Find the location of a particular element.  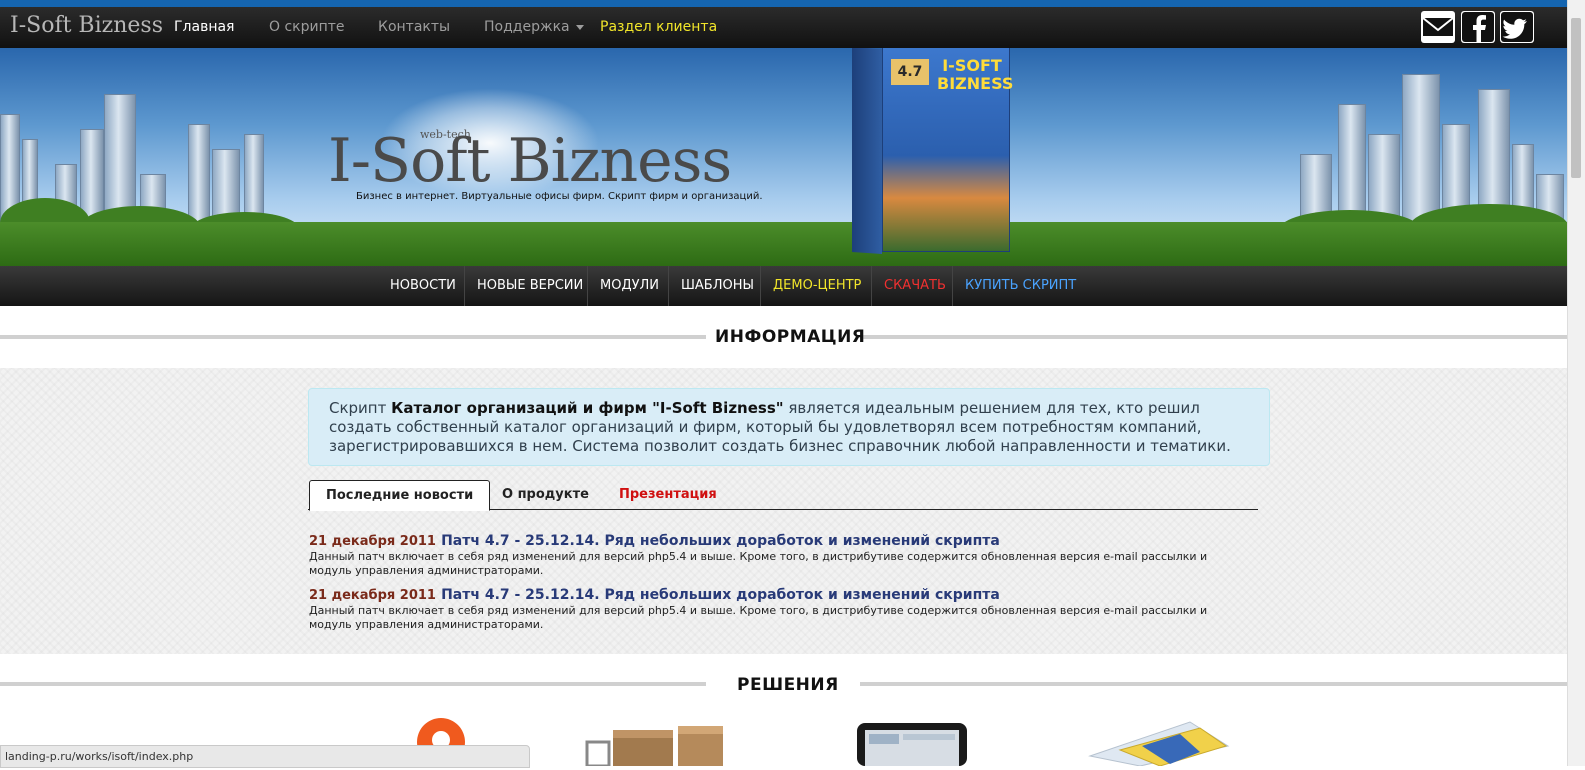

menu-new-versions: НОВЫЕ ВЕРСИИ is located at coordinates (529, 286).